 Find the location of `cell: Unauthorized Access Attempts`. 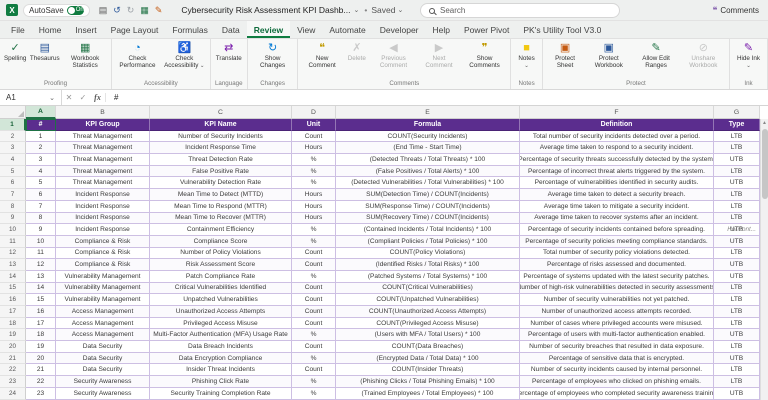

cell: Unauthorized Access Attempts is located at coordinates (221, 312).